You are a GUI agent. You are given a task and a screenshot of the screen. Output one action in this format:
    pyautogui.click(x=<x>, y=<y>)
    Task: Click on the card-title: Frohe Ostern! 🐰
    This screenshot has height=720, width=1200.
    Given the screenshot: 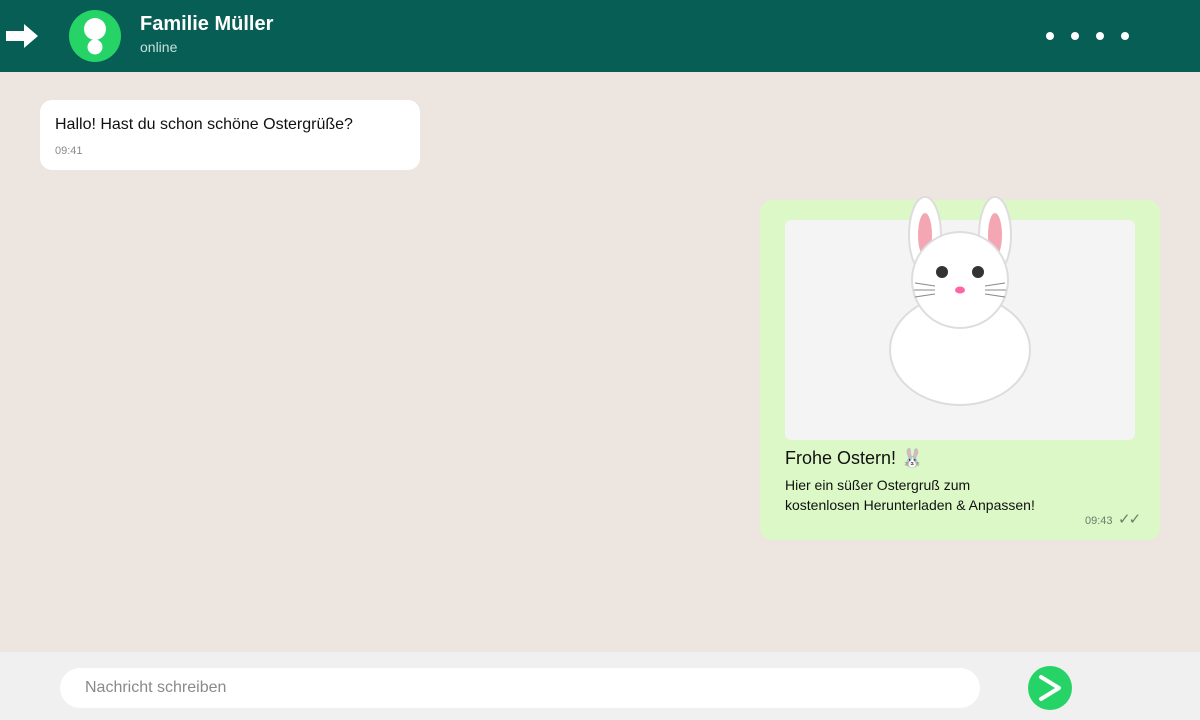 What is the action you would take?
    pyautogui.click(x=854, y=458)
    